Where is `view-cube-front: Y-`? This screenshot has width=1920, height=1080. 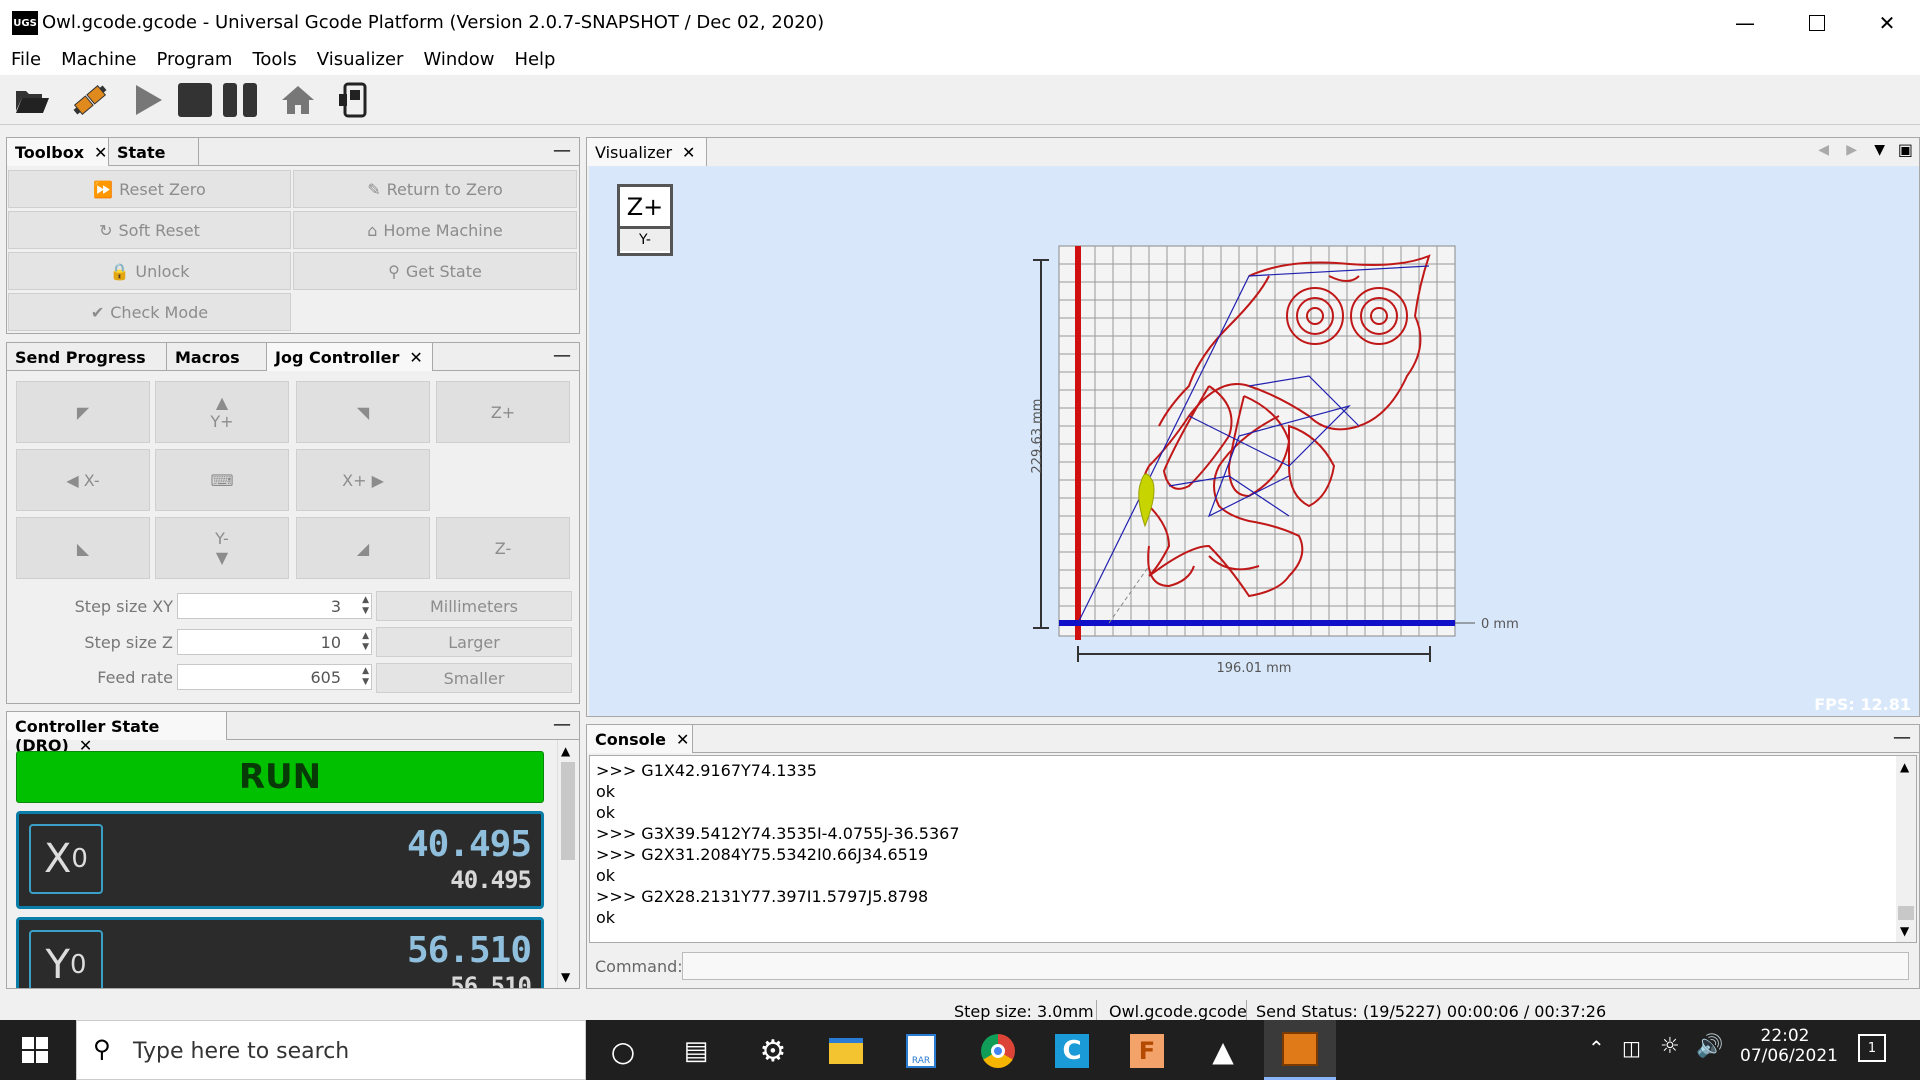
view-cube-front: Y- is located at coordinates (645, 240).